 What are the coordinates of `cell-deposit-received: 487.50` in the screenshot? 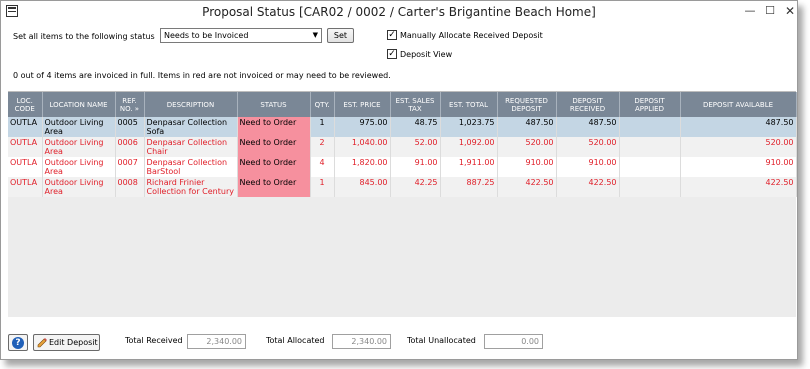 It's located at (588, 127).